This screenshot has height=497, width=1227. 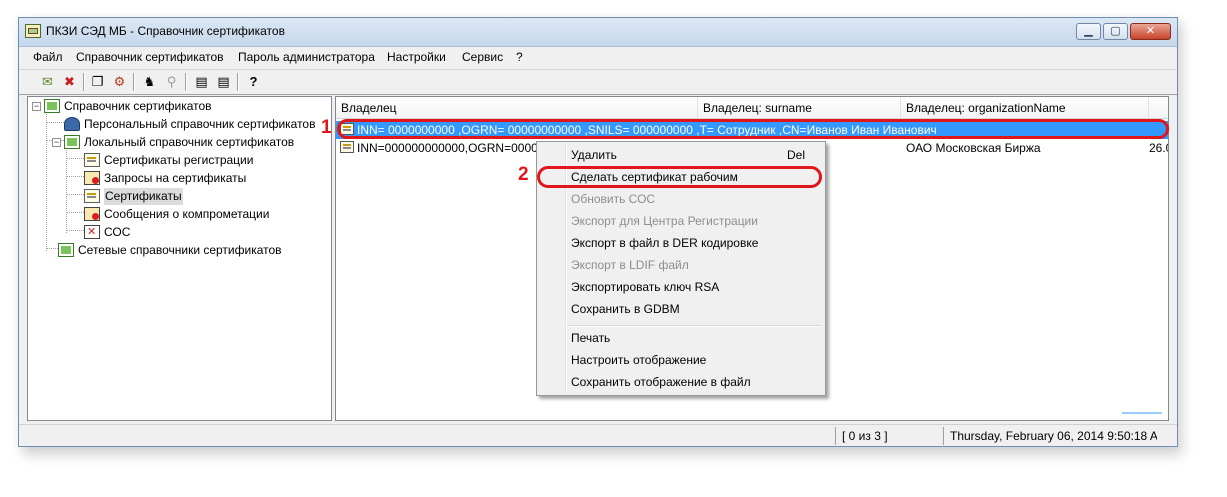 What do you see at coordinates (72, 142) in the screenshot?
I see `local-directory-icon` at bounding box center [72, 142].